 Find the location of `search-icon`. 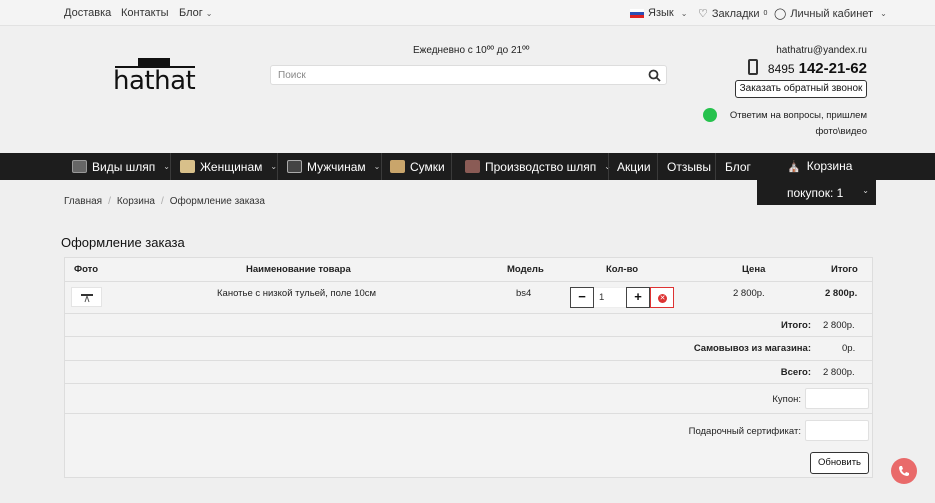

search-icon is located at coordinates (654, 75).